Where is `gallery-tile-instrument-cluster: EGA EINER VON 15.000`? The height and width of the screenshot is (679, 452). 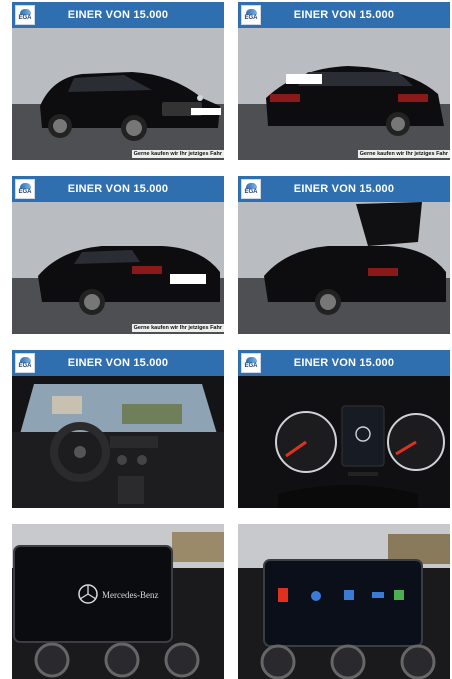 gallery-tile-instrument-cluster: EGA EINER VON 15.000 is located at coordinates (344, 429).